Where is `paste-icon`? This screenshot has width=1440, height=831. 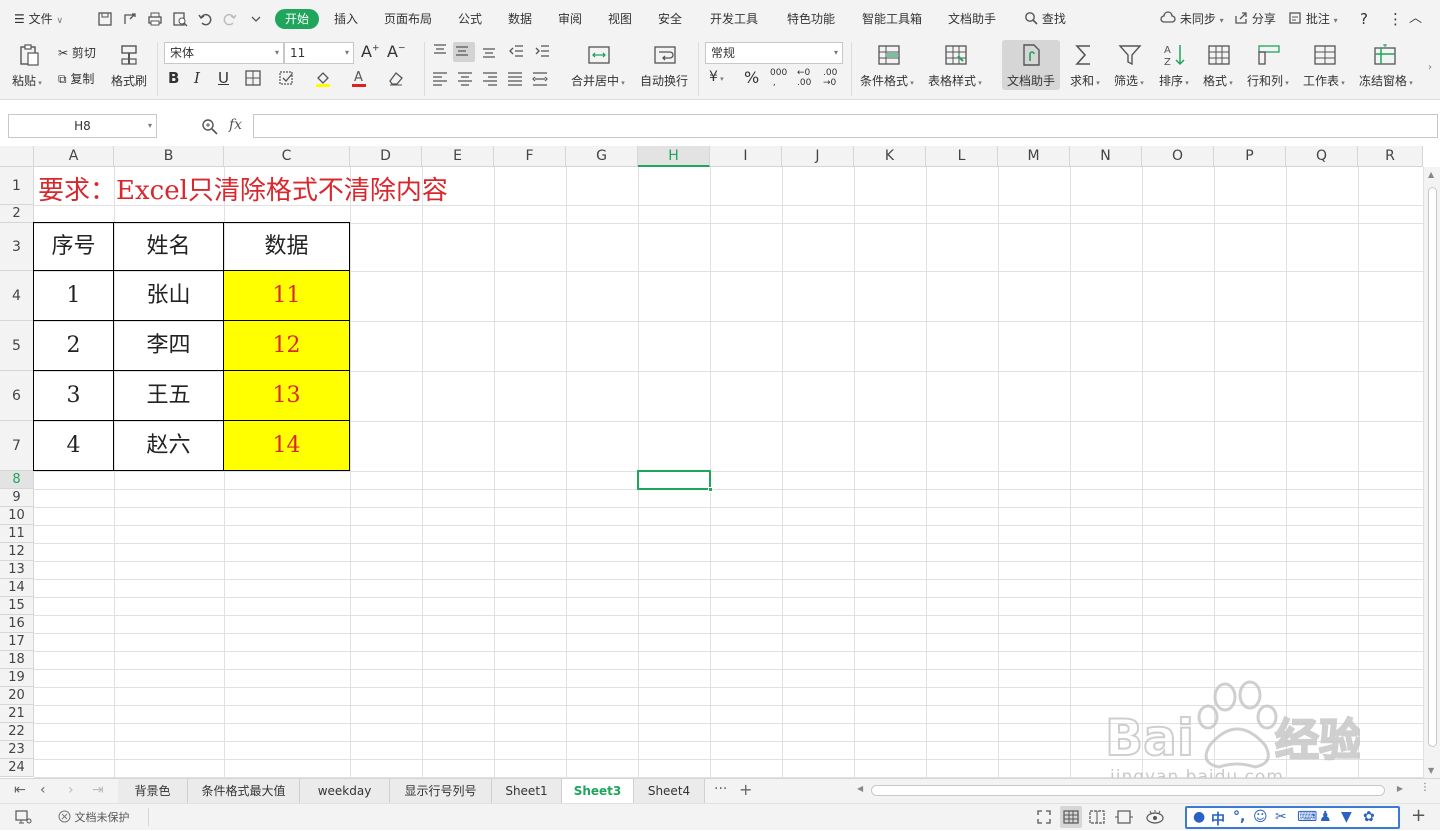
paste-icon is located at coordinates (29, 55).